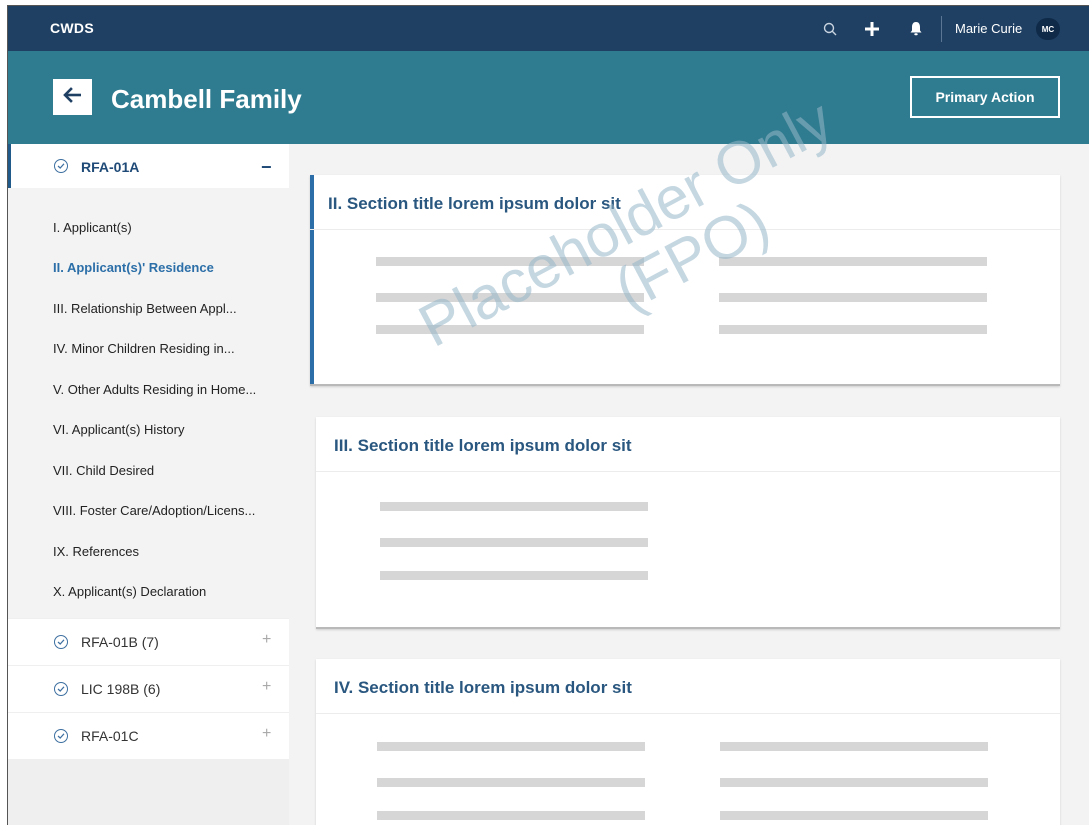  Describe the element at coordinates (830, 28) in the screenshot. I see `search-icon` at that location.